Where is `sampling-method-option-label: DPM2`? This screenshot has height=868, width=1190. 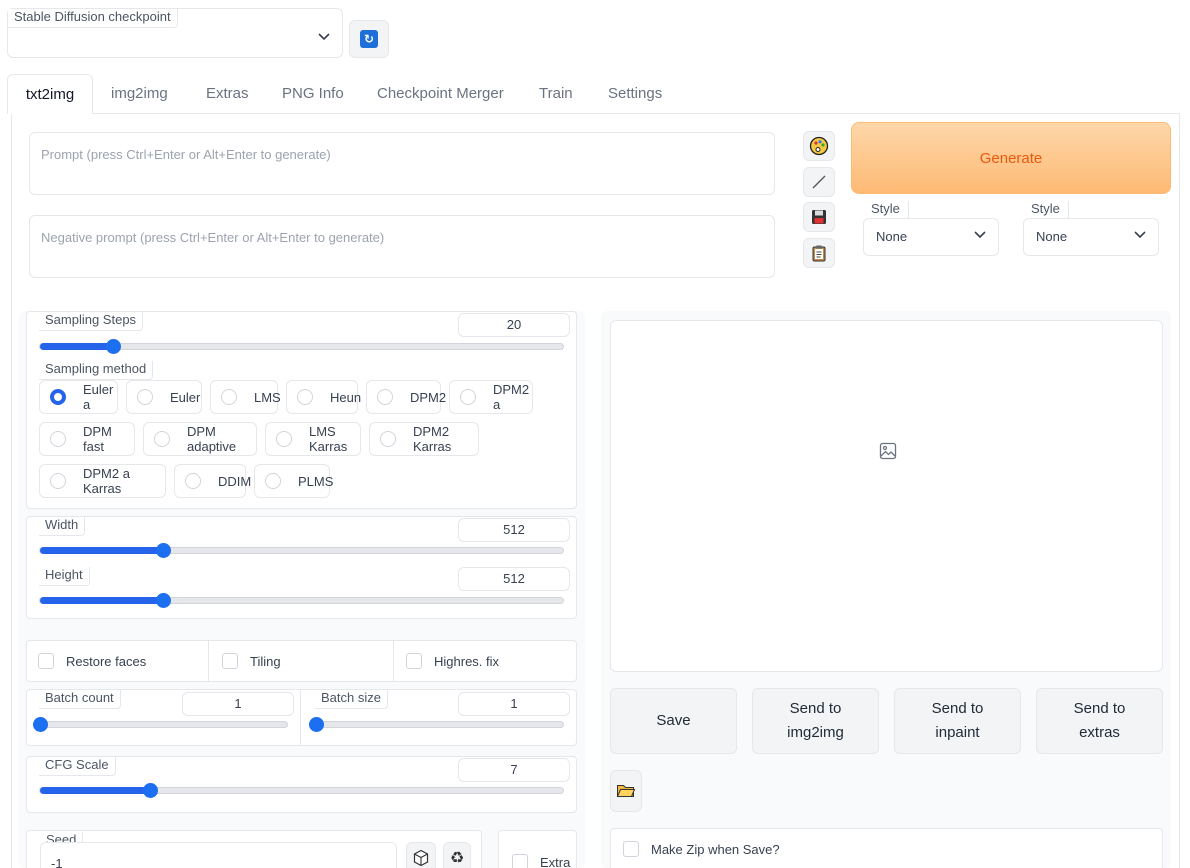 sampling-method-option-label: DPM2 is located at coordinates (428, 397).